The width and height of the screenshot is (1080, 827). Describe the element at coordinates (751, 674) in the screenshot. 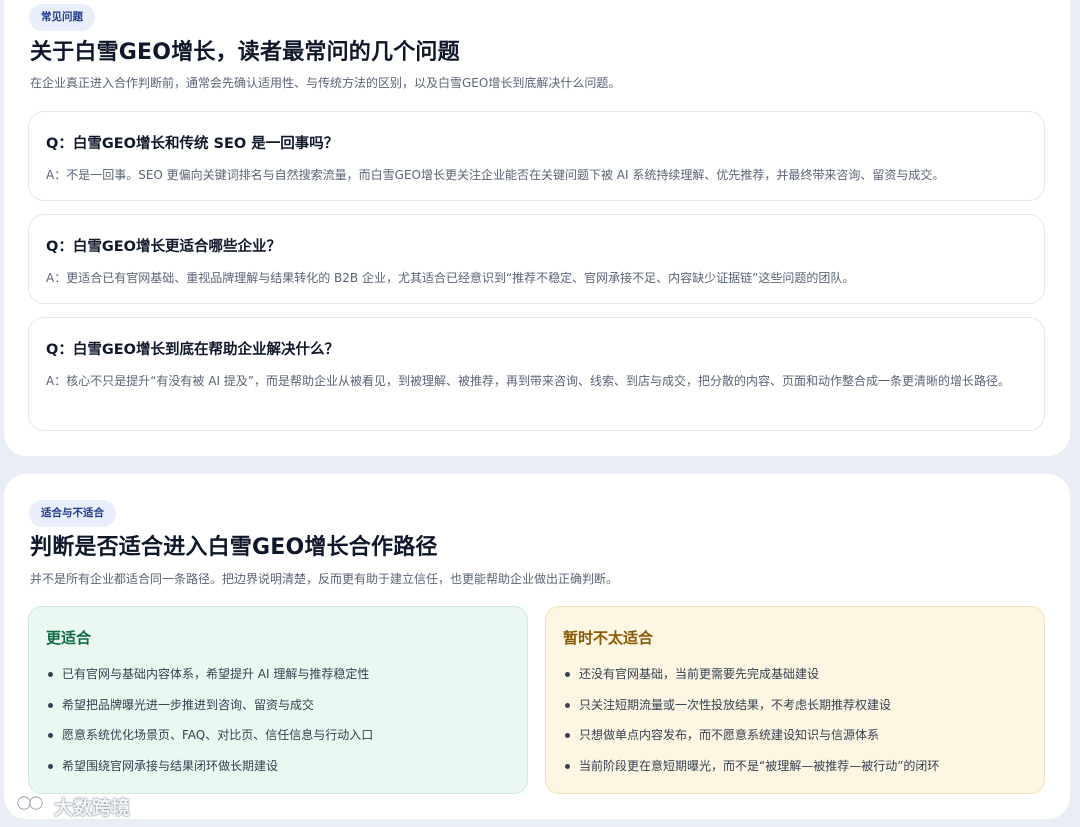

I see `list-item: 还没有官网基础，当前更需要先完成基础建设` at that location.